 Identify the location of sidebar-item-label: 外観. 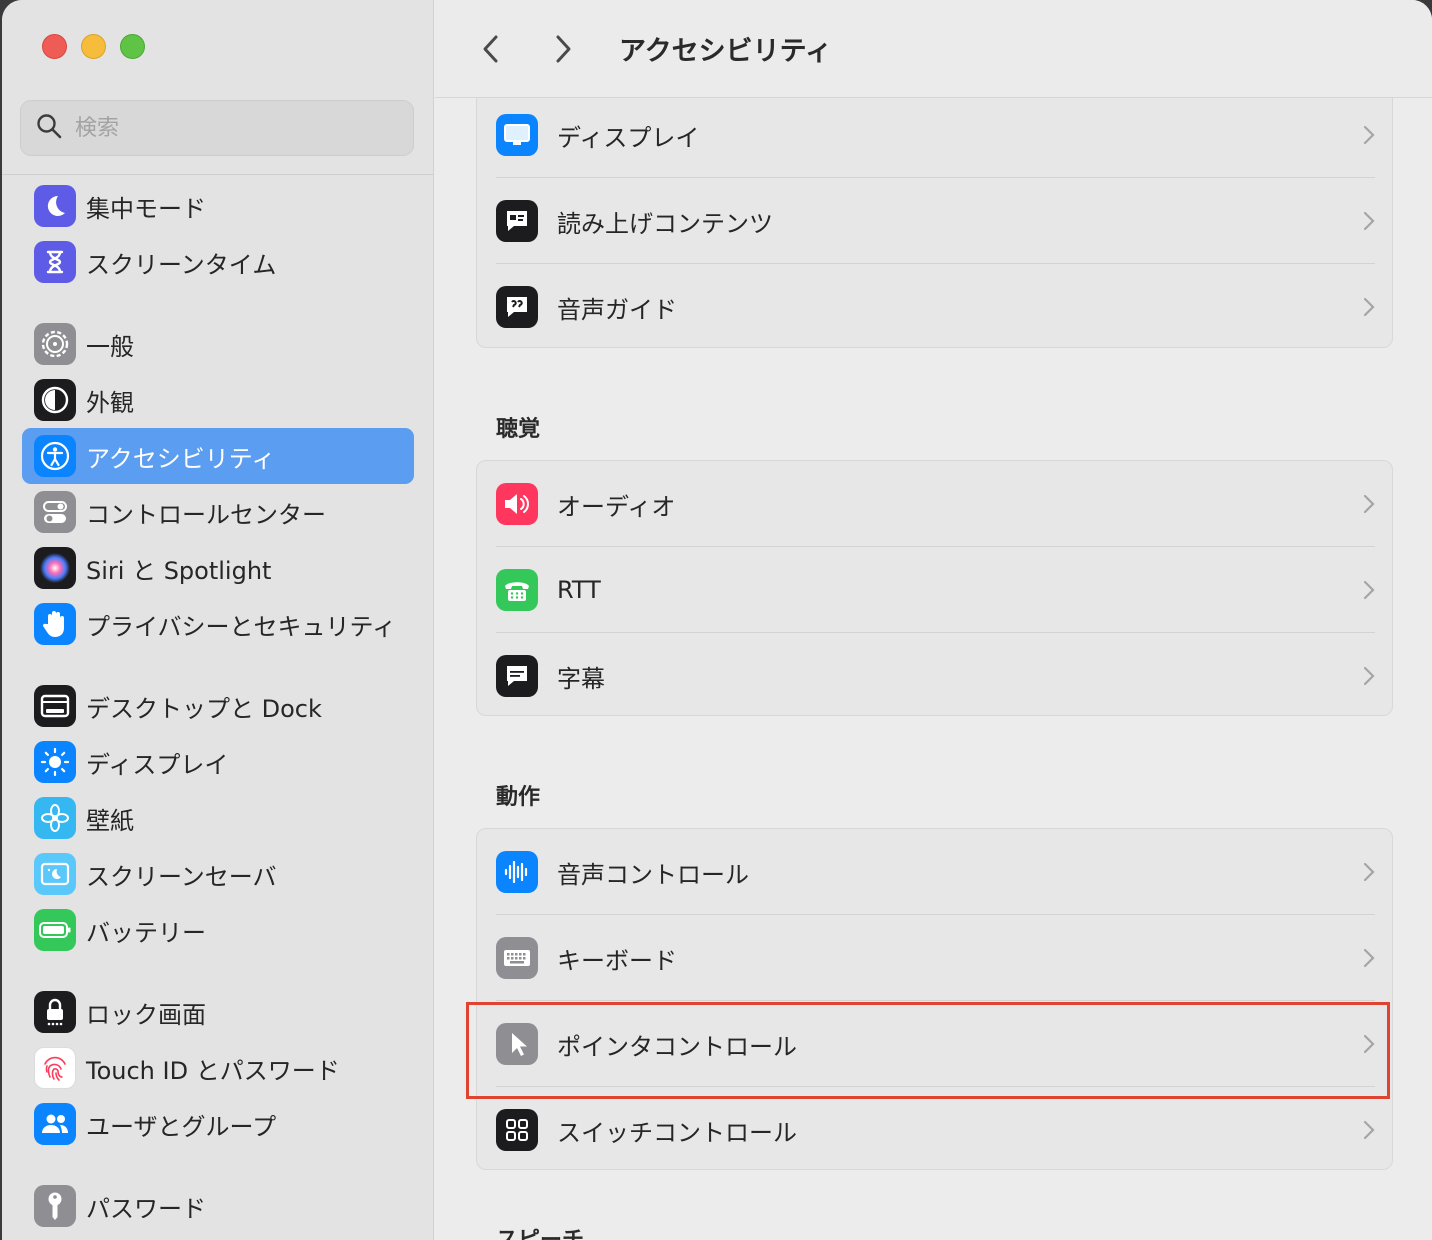
(110, 402).